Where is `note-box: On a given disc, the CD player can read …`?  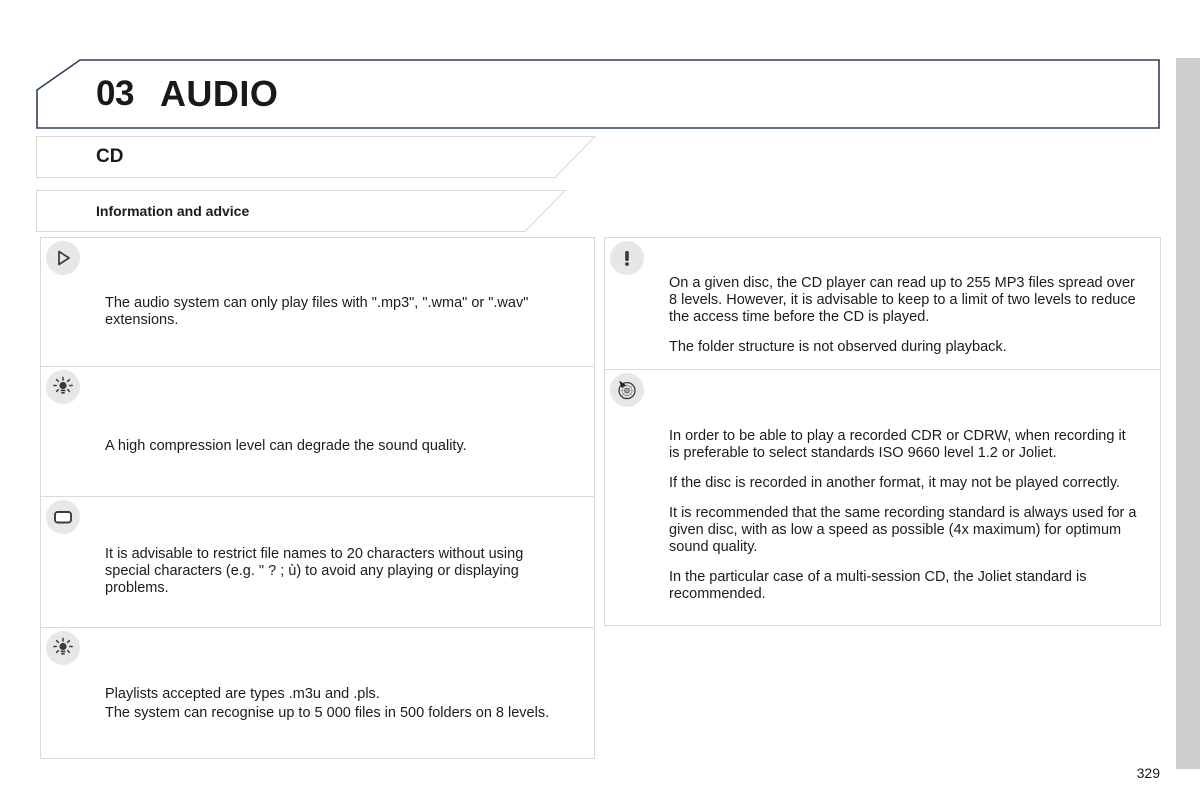
note-box: On a given disc, the CD player can read … is located at coordinates (882, 303).